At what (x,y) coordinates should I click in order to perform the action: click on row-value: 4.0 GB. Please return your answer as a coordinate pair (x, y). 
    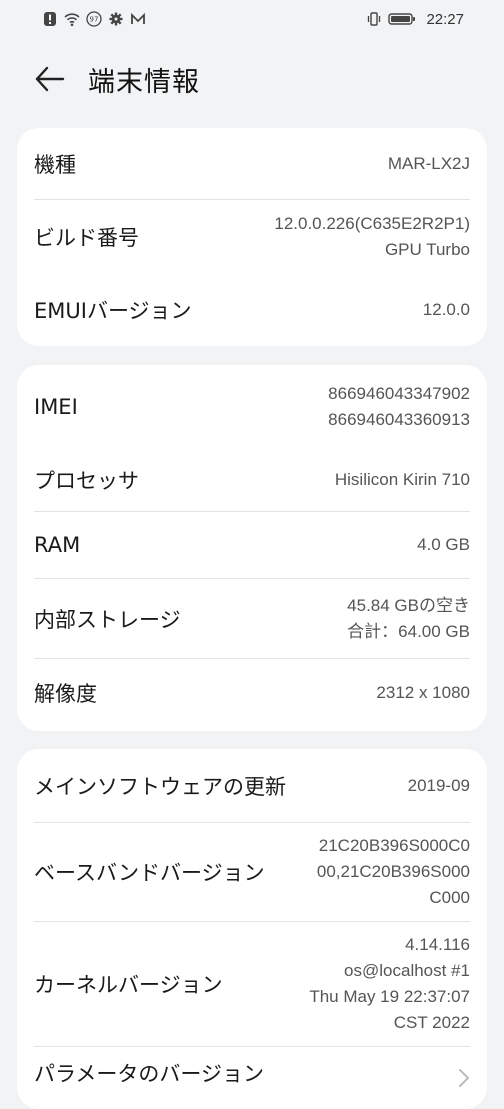
    Looking at the image, I should click on (443, 545).